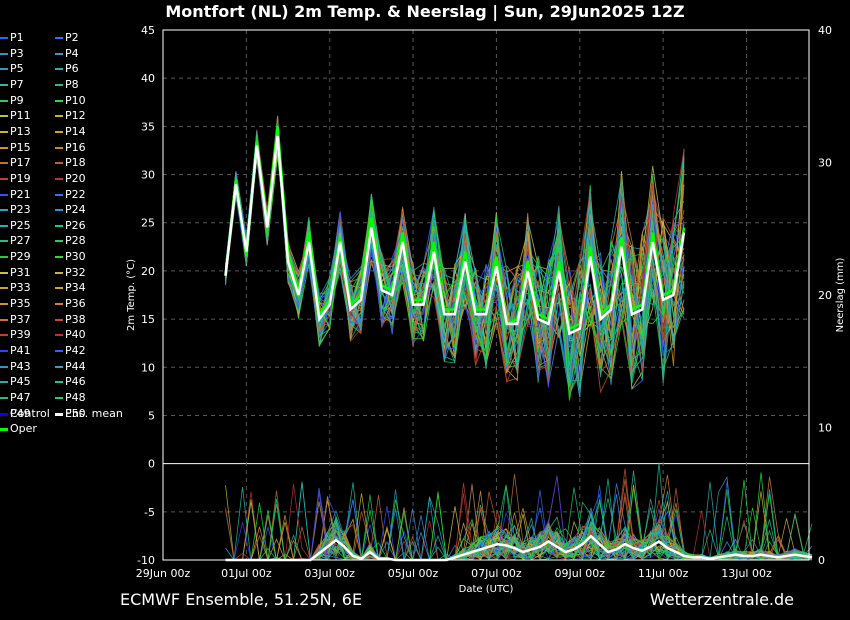 This screenshot has width=850, height=620. I want to click on y-tick-right: 40, so click(825, 30).